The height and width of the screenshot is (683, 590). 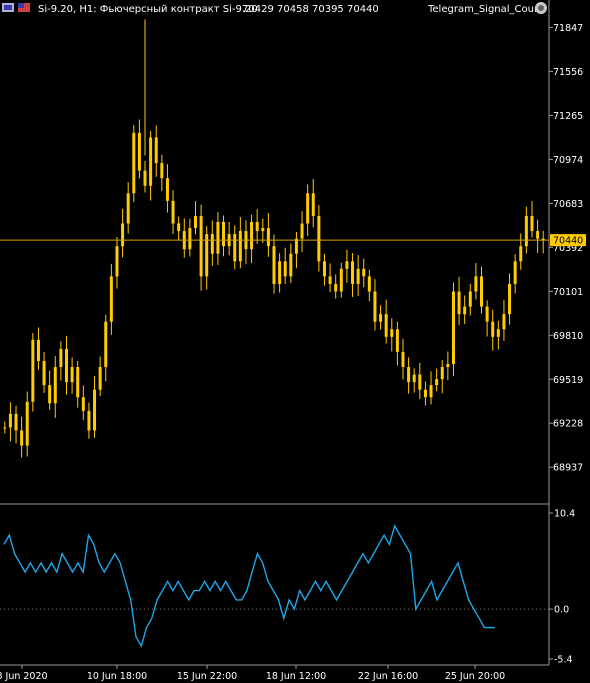 What do you see at coordinates (148, 9) in the screenshot?
I see `symbol-info: Si-9.20, H1: Фьючерсный контракт Si-9.20` at bounding box center [148, 9].